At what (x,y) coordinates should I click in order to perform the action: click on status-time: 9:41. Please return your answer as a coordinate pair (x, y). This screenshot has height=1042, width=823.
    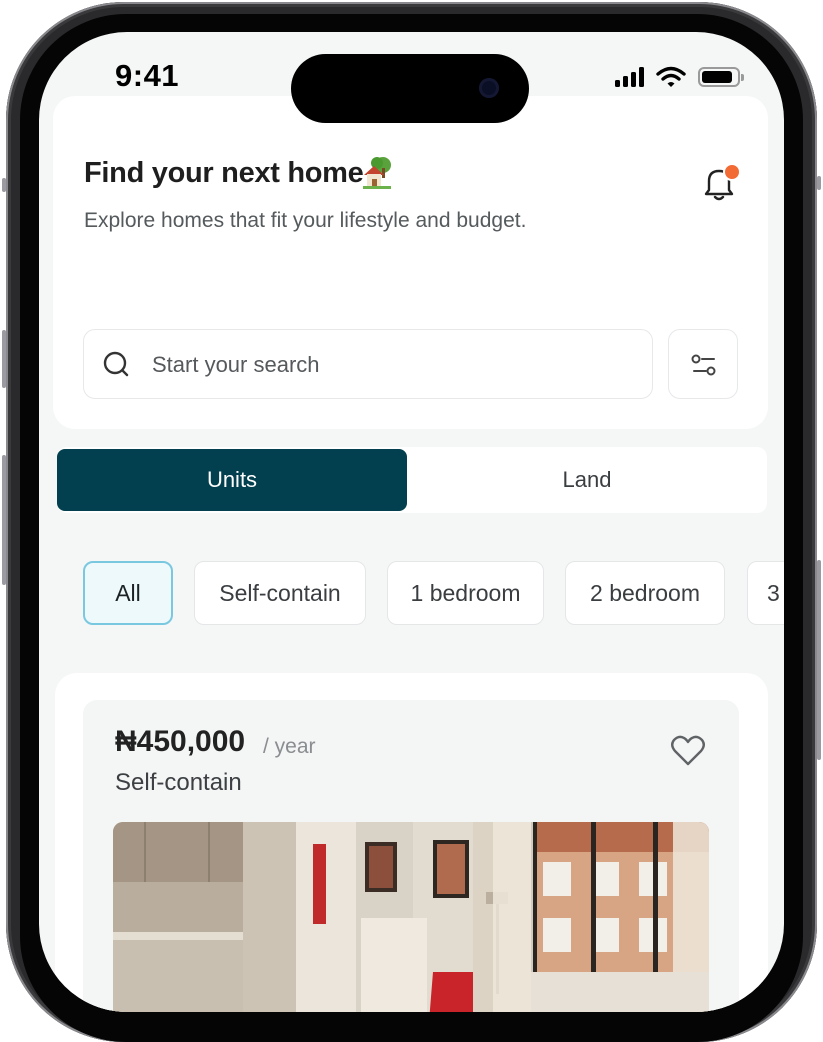
    Looking at the image, I should click on (147, 75).